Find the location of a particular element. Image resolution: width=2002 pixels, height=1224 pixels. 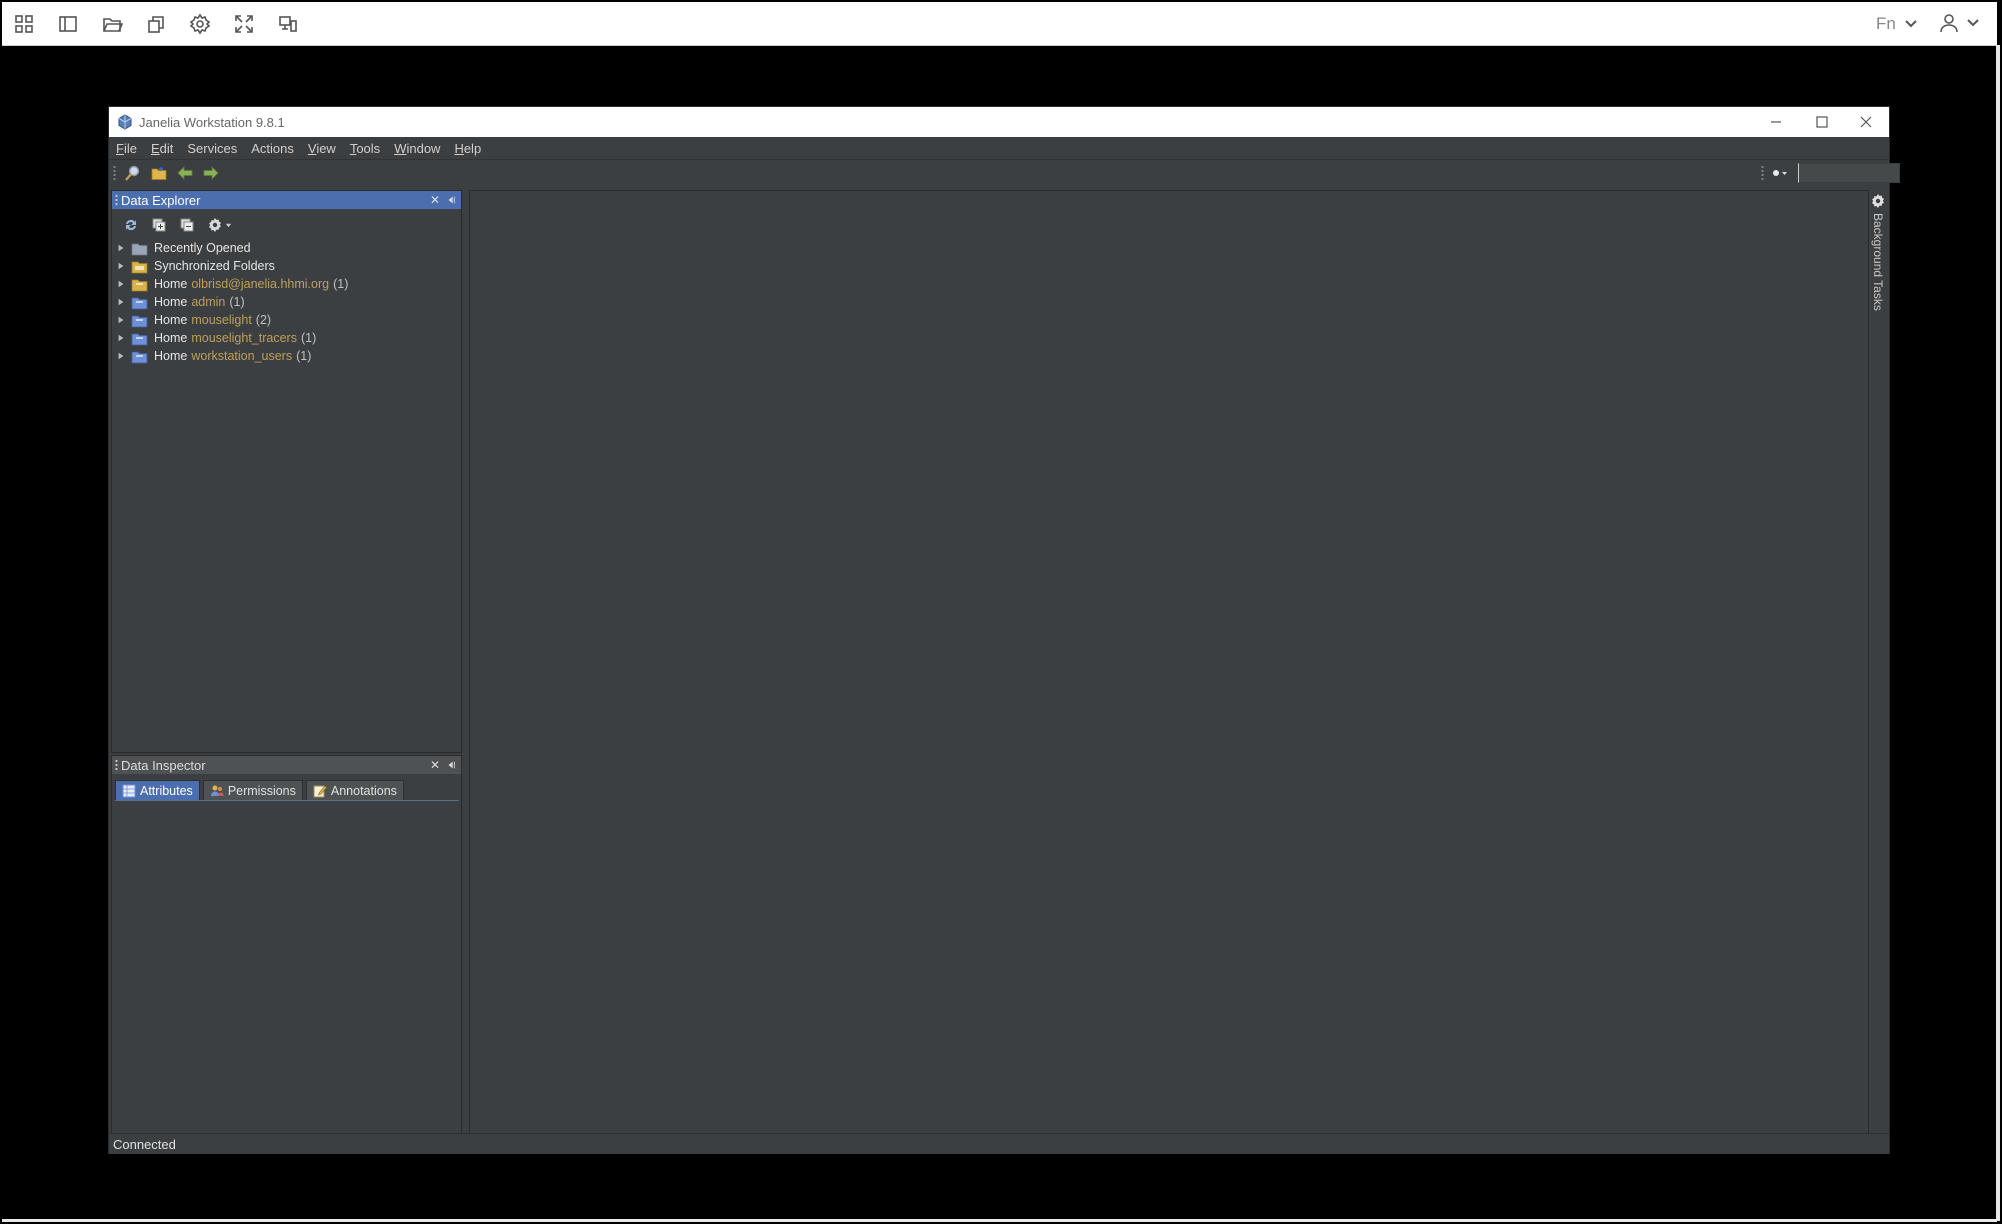

close-button is located at coordinates (1866, 122).